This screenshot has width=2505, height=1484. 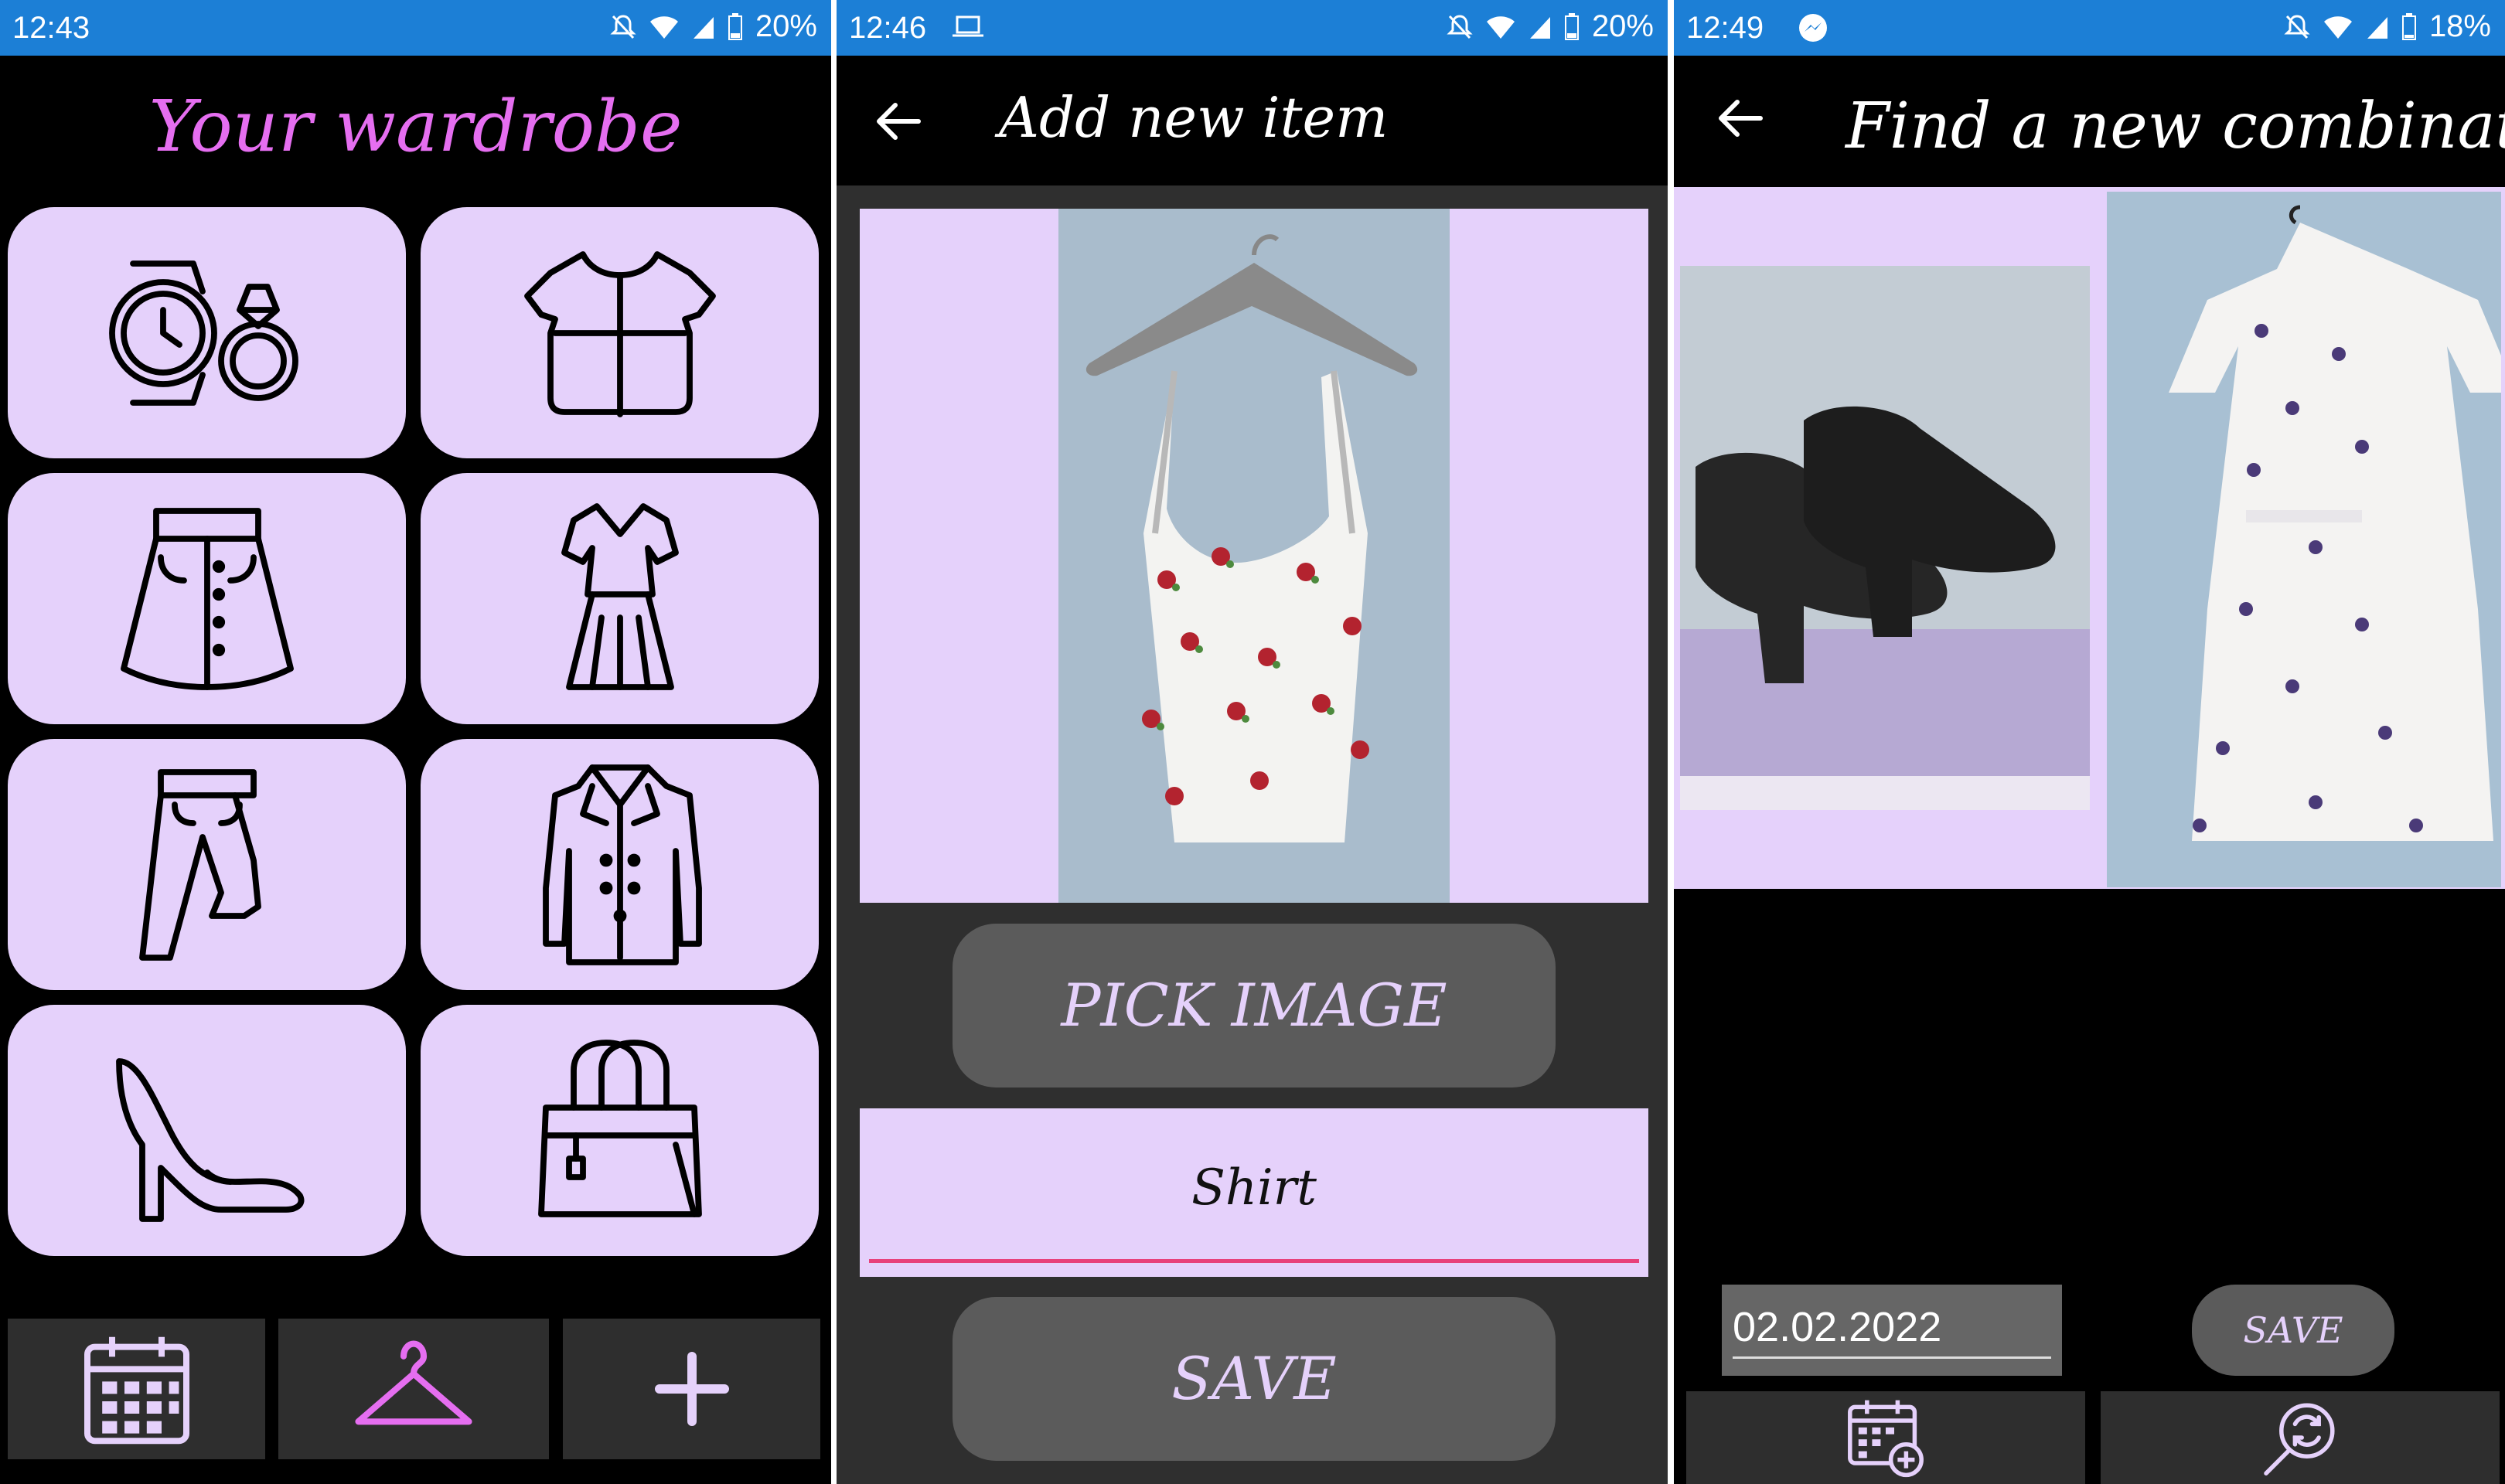 I want to click on calendar-add-icon, so click(x=1886, y=1439).